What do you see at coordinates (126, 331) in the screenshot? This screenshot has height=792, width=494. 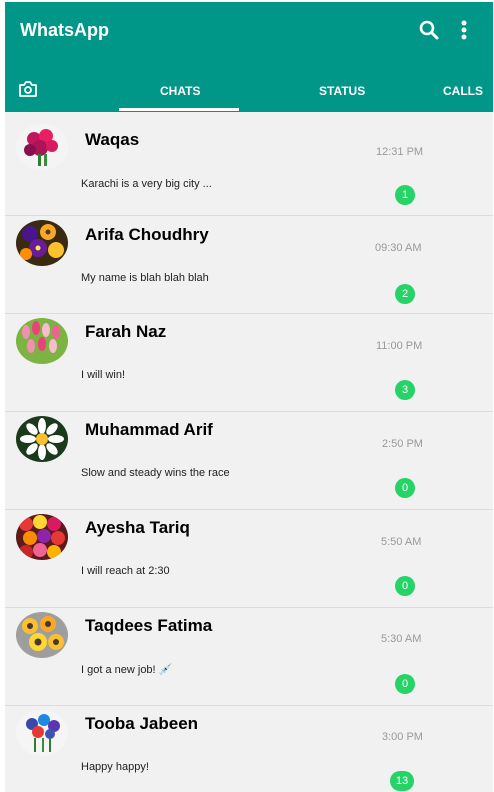 I see `chat-name: Farah Naz` at bounding box center [126, 331].